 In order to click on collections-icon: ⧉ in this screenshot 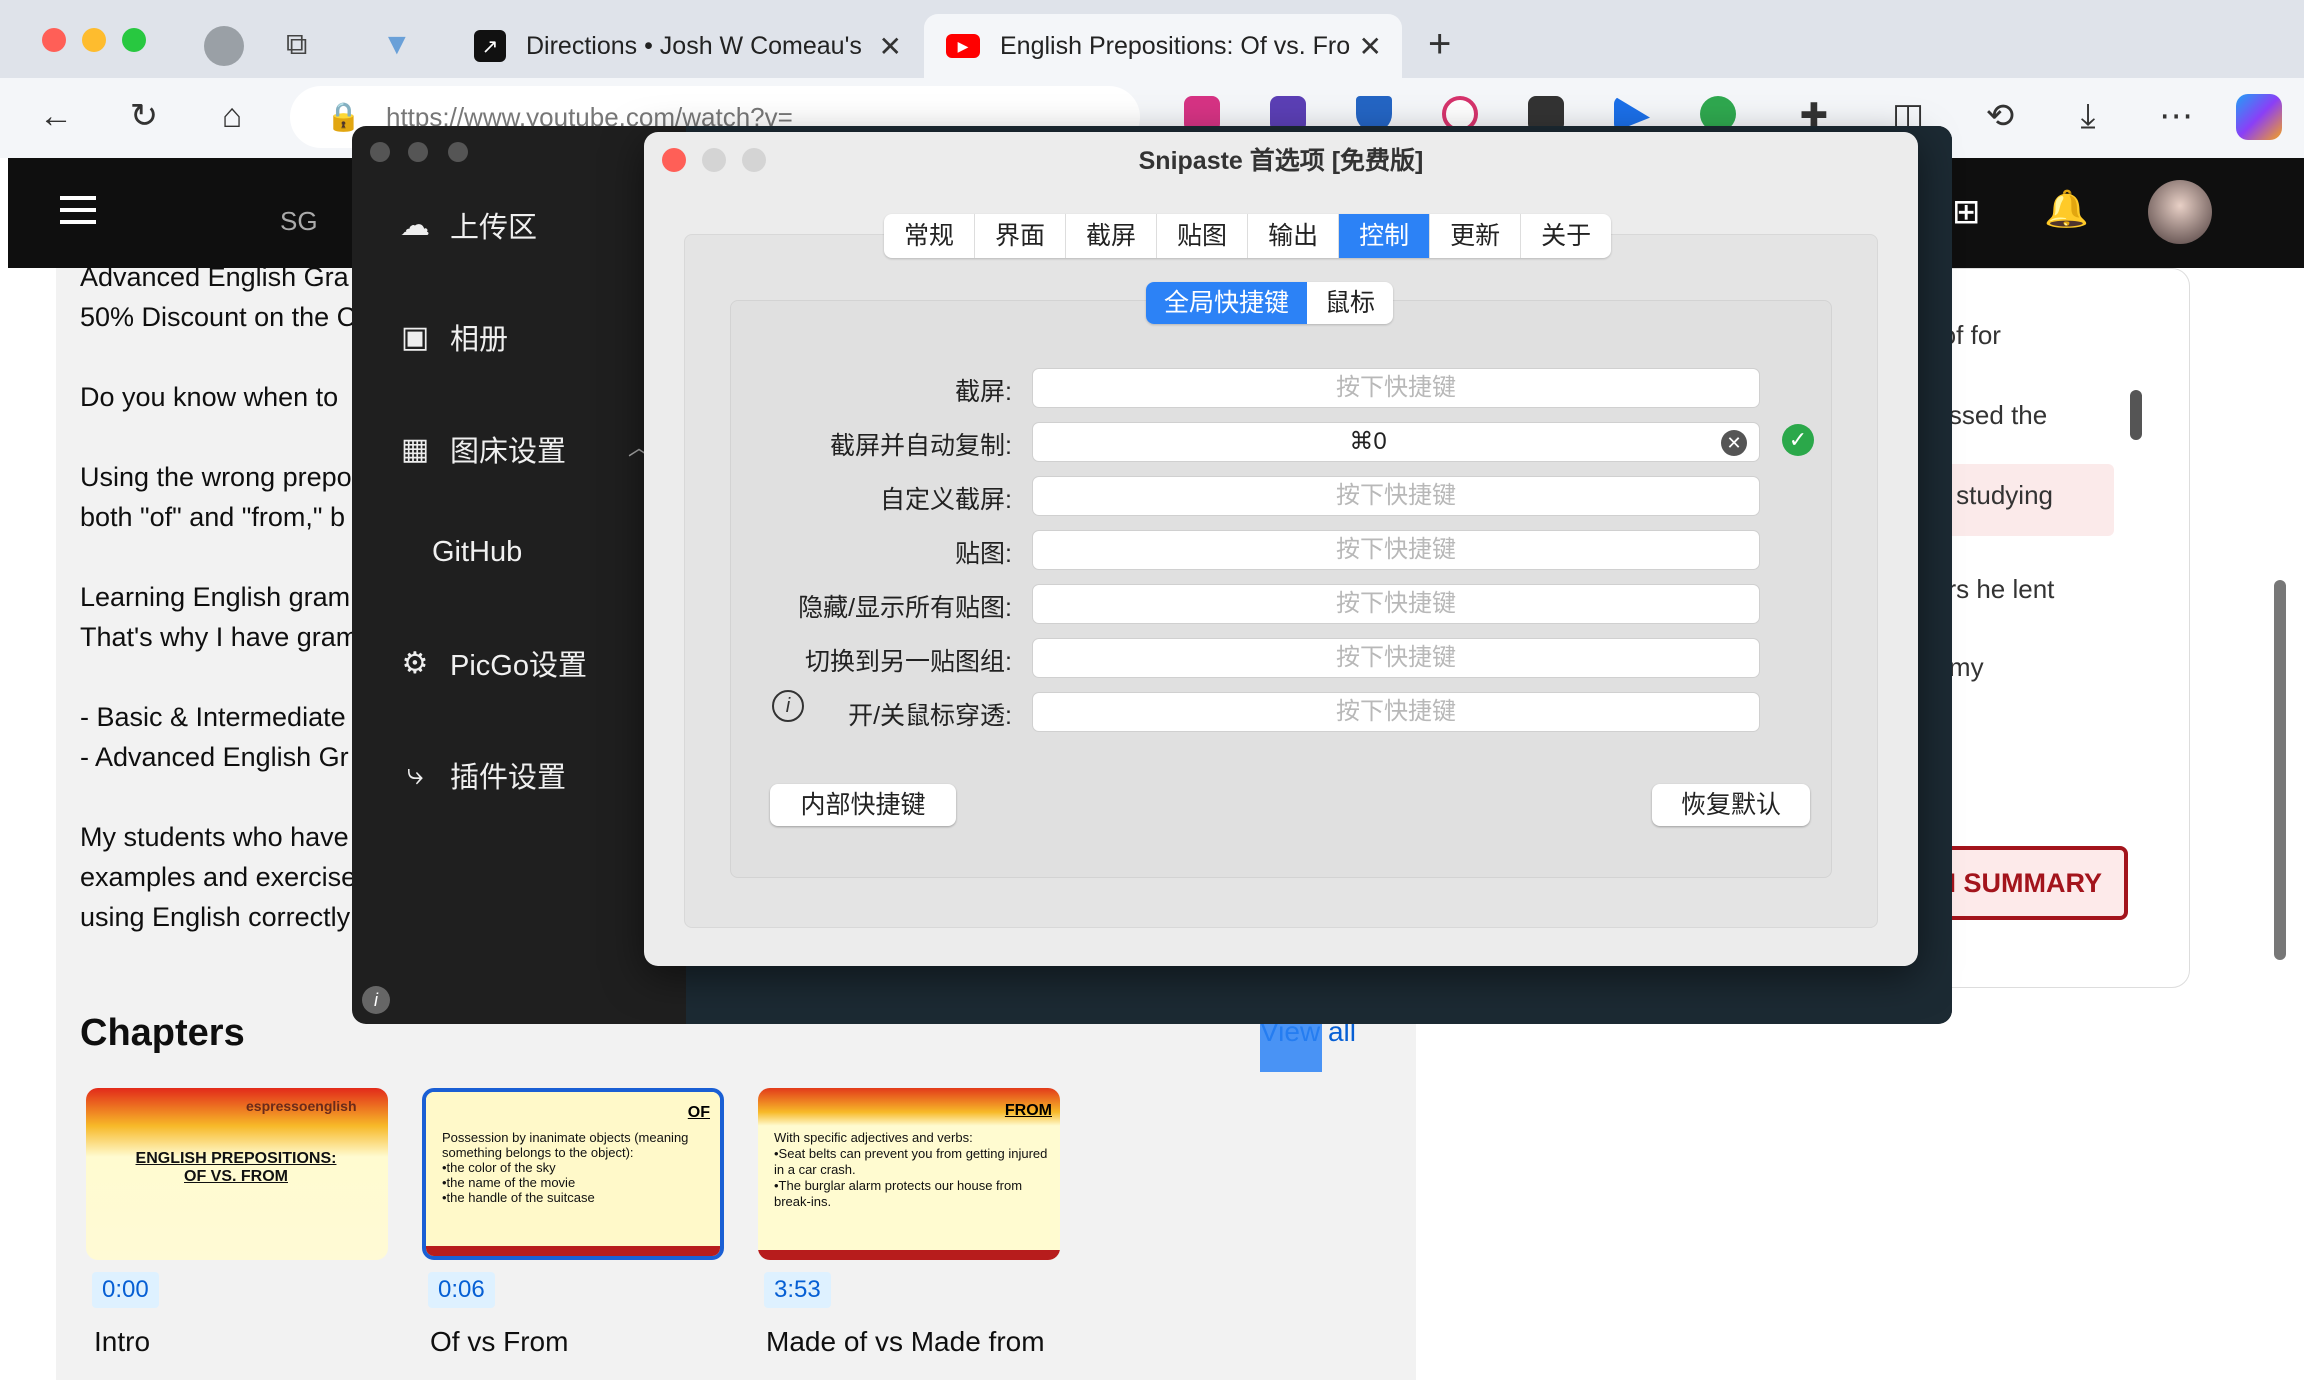, I will do `click(296, 45)`.